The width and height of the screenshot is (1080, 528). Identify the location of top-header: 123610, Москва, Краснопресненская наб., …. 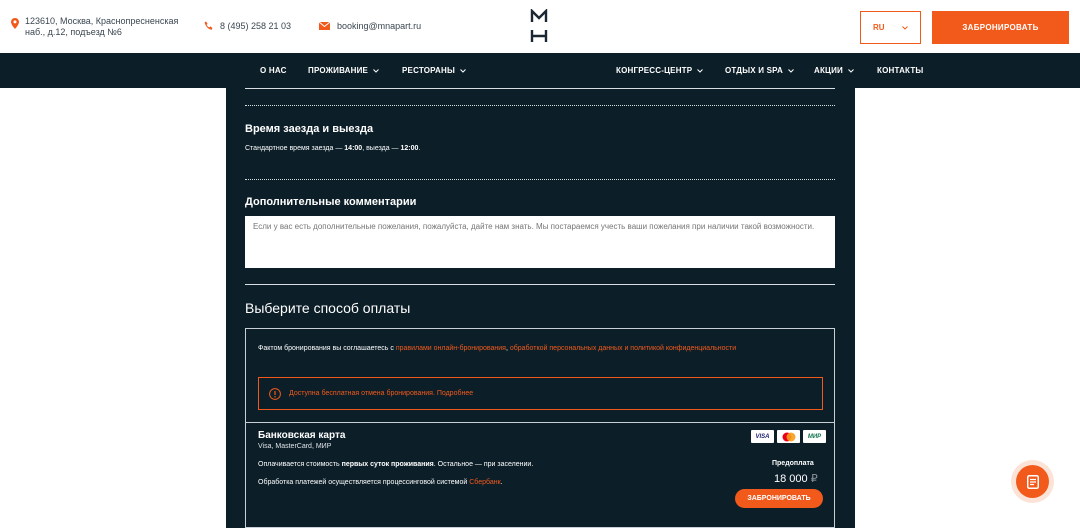
(540, 26).